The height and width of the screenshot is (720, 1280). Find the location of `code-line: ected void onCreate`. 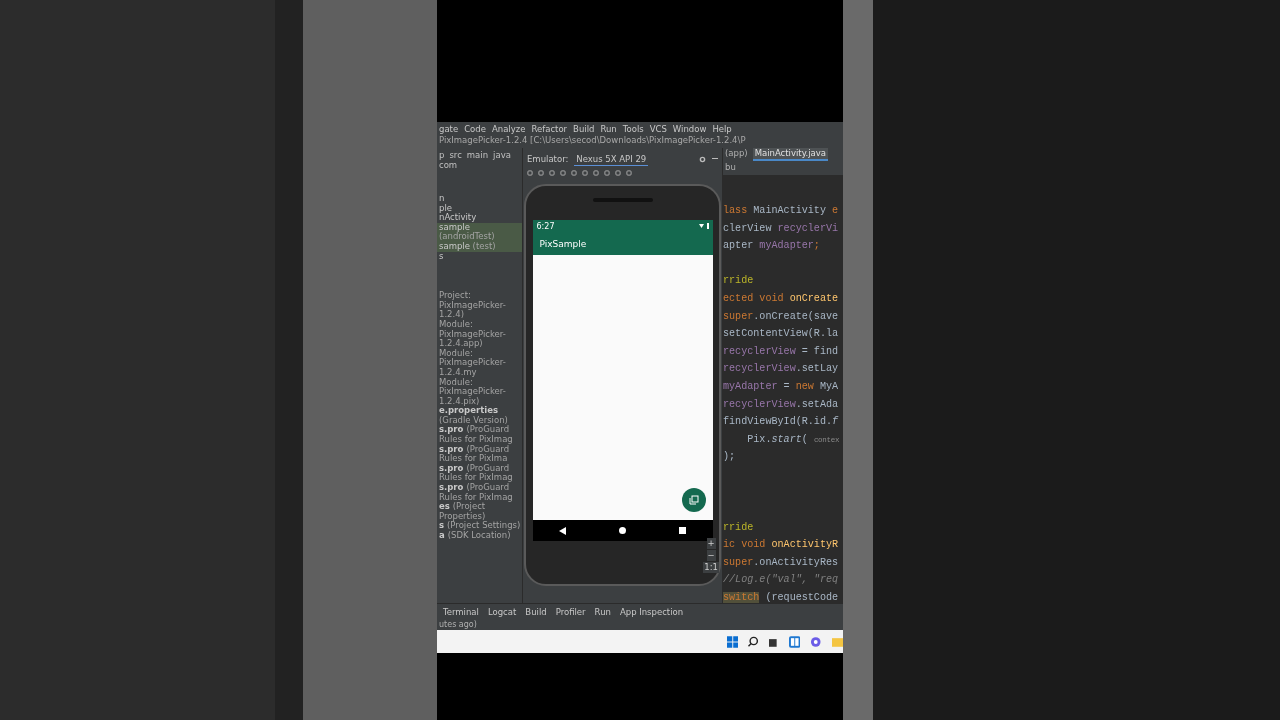

code-line: ected void onCreate is located at coordinates (781, 298).